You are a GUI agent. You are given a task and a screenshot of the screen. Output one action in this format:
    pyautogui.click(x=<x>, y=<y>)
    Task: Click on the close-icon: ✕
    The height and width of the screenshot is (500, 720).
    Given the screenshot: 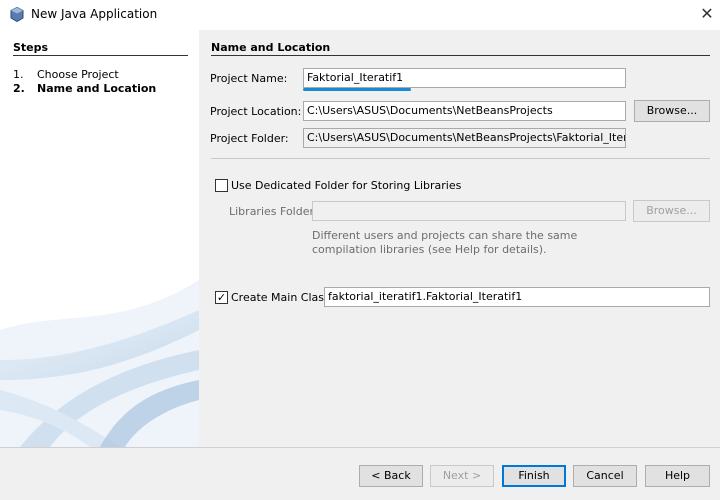 What is the action you would take?
    pyautogui.click(x=707, y=14)
    